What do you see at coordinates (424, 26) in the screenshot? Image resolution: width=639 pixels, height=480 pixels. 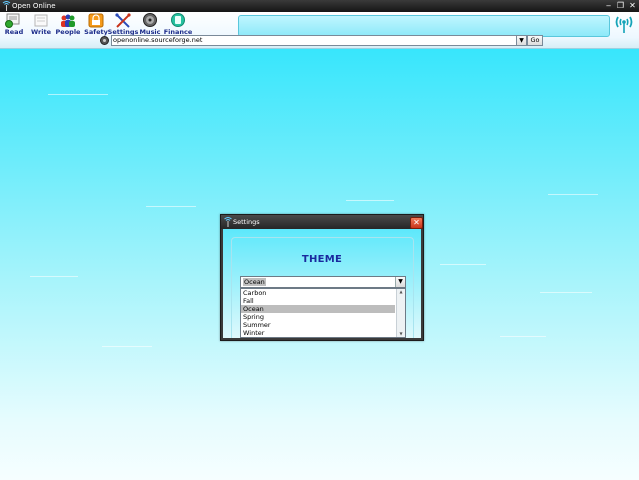 I see `top-banner` at bounding box center [424, 26].